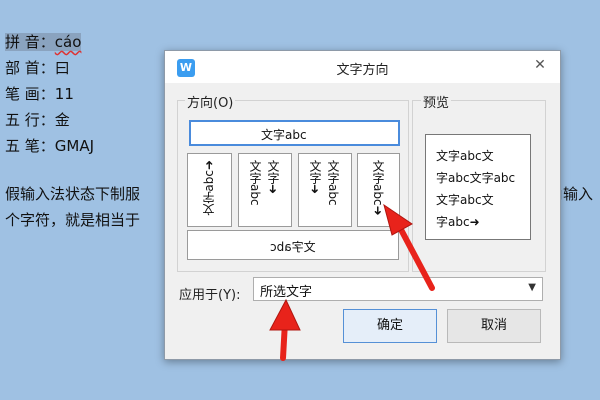  I want to click on annotation-arrows, so click(352, 282).